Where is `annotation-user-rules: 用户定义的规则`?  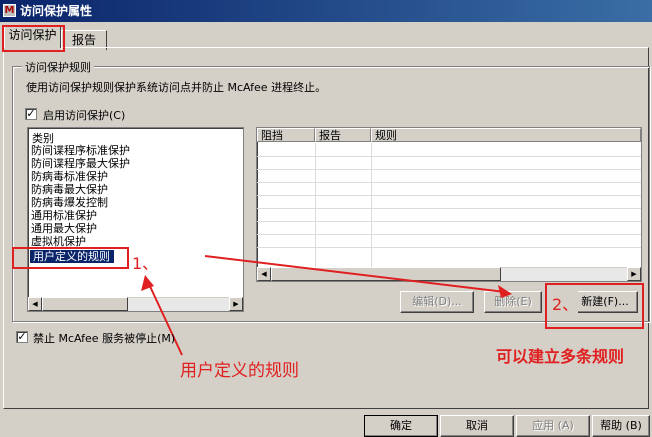 annotation-user-rules: 用户定义的规则 is located at coordinates (239, 371).